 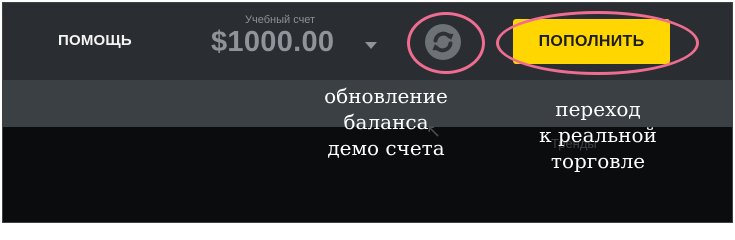 I want to click on annotation-line: к реальной, so click(x=598, y=135).